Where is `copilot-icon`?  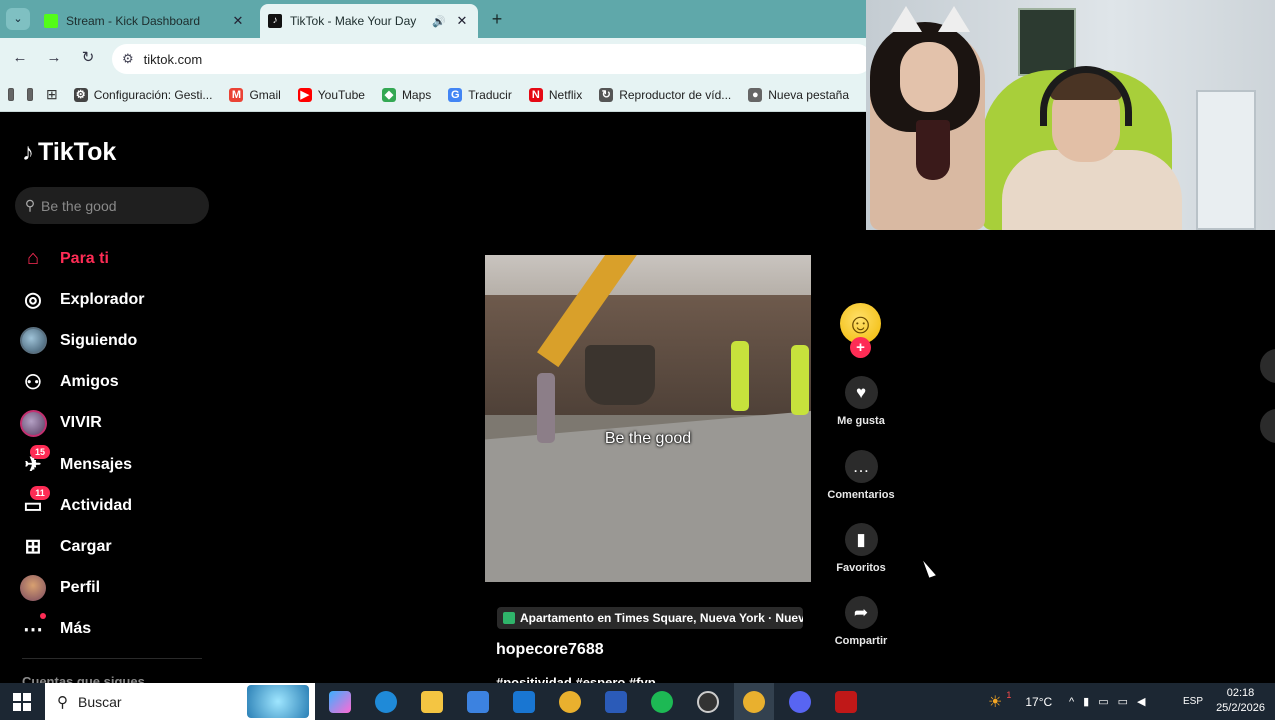
copilot-icon is located at coordinates (340, 702).